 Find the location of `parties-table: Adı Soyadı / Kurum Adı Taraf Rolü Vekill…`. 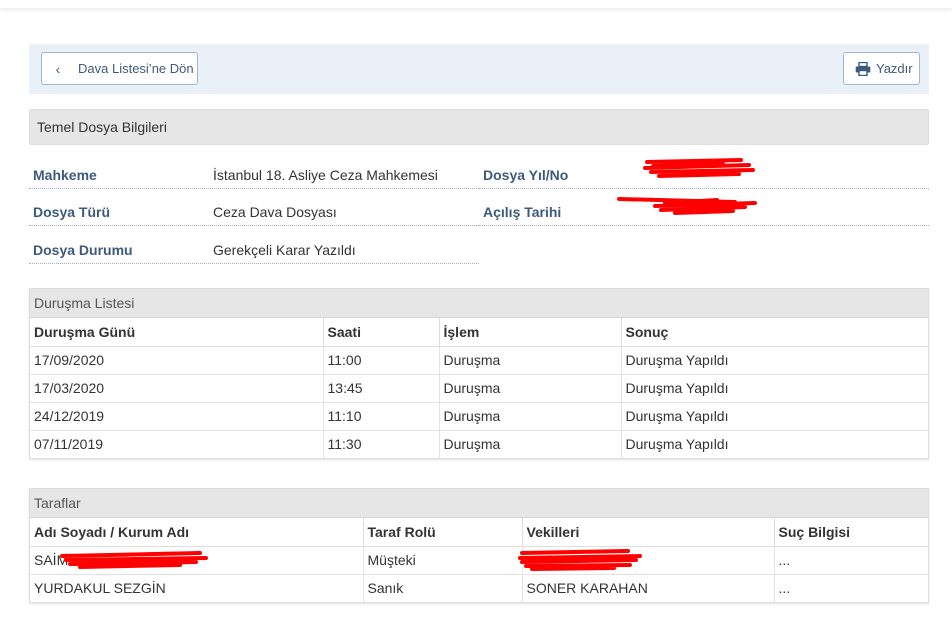

parties-table: Adı Soyadı / Kurum Adı Taraf Rolü Vekill… is located at coordinates (479, 560).